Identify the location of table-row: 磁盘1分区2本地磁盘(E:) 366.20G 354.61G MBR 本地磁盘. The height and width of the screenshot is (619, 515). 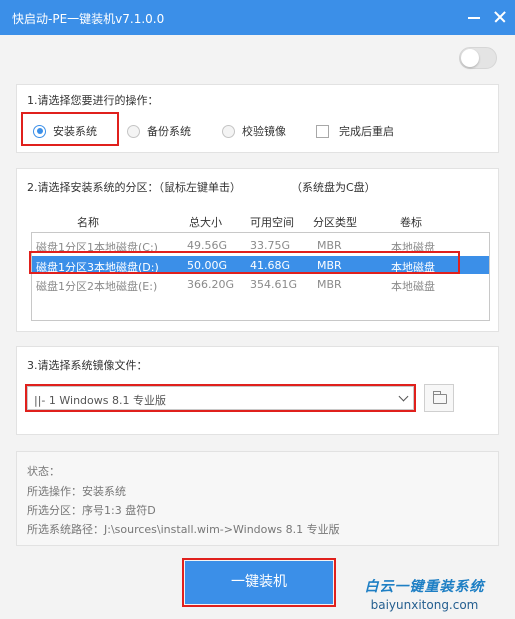
(260, 284).